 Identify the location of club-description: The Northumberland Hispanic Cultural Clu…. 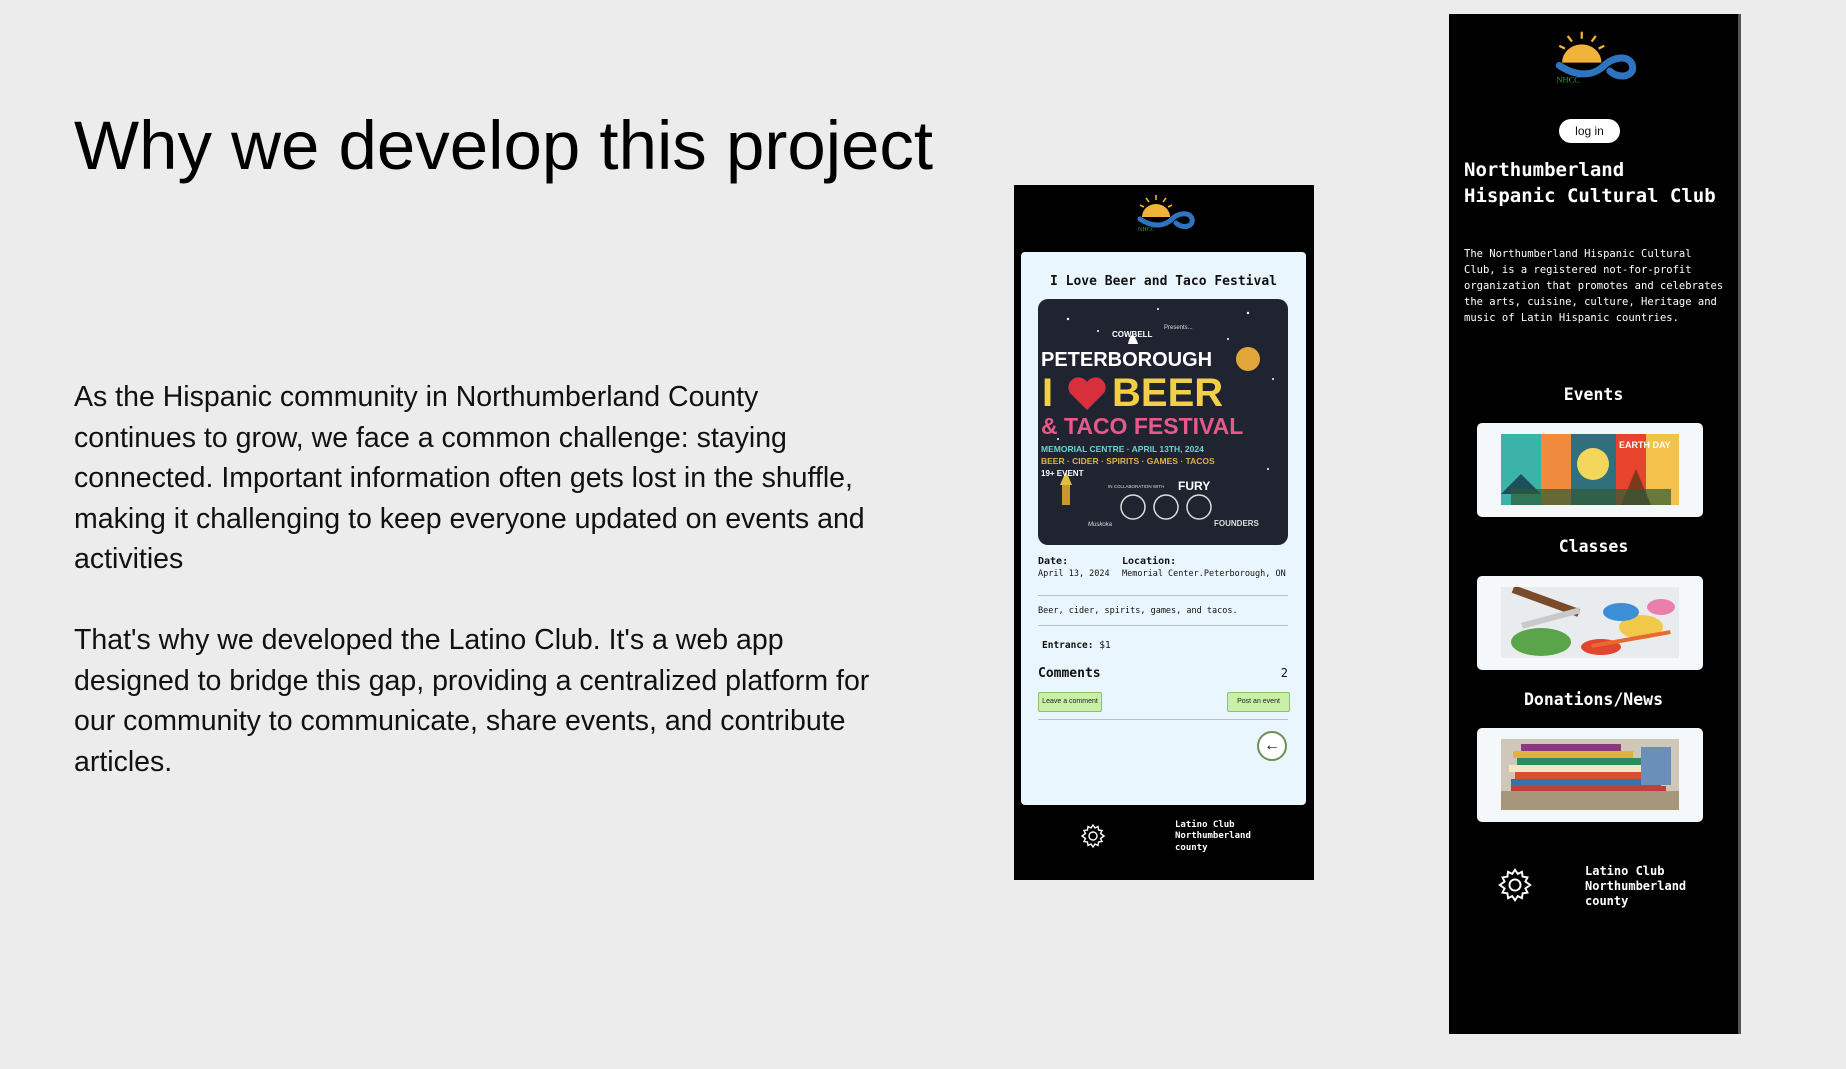
(1594, 286).